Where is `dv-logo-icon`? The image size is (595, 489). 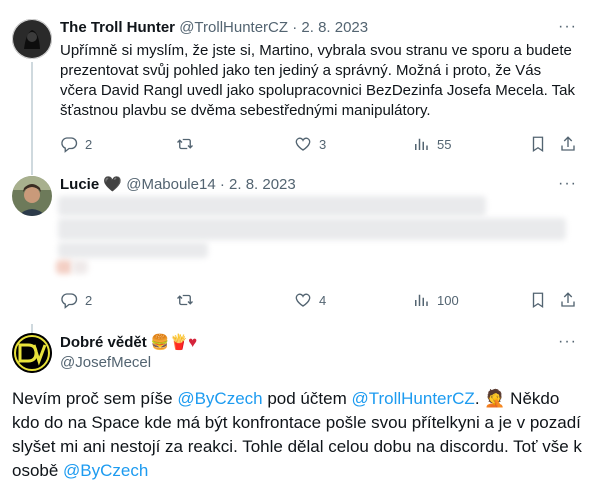 dv-logo-icon is located at coordinates (32, 353).